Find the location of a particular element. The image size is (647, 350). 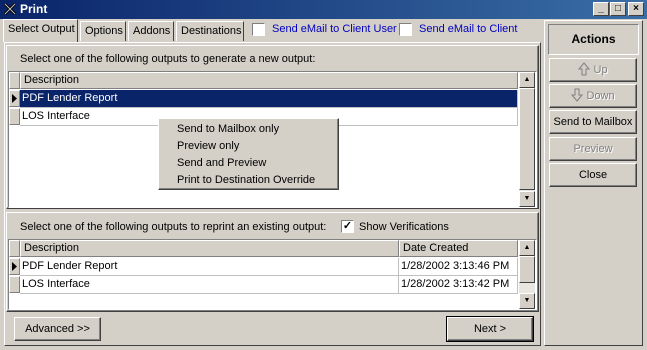

menu-item-print-to-destination-override: Print to Destination Override is located at coordinates (246, 180).